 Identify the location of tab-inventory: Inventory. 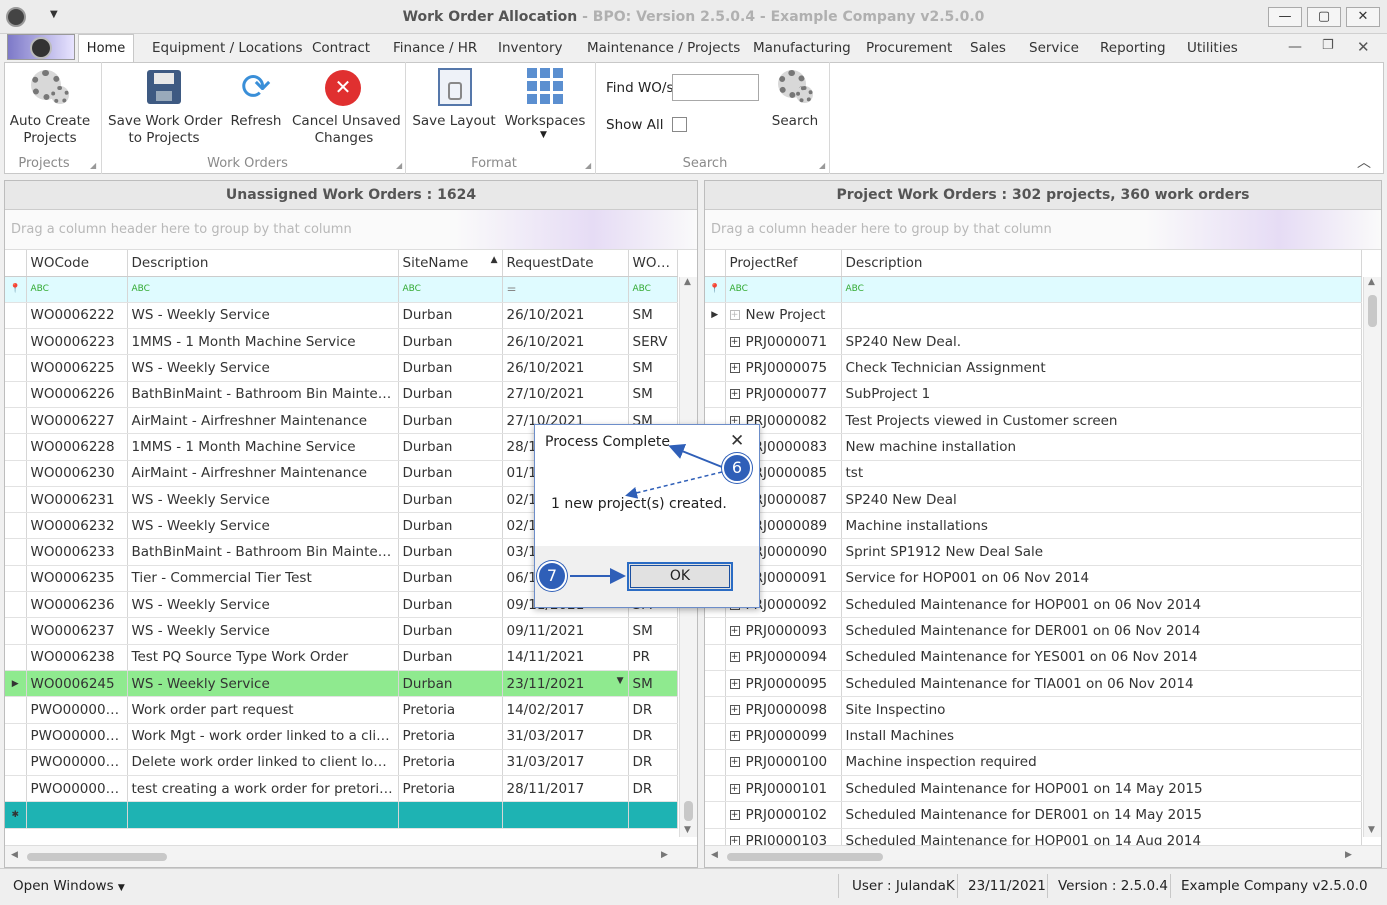
(530, 48).